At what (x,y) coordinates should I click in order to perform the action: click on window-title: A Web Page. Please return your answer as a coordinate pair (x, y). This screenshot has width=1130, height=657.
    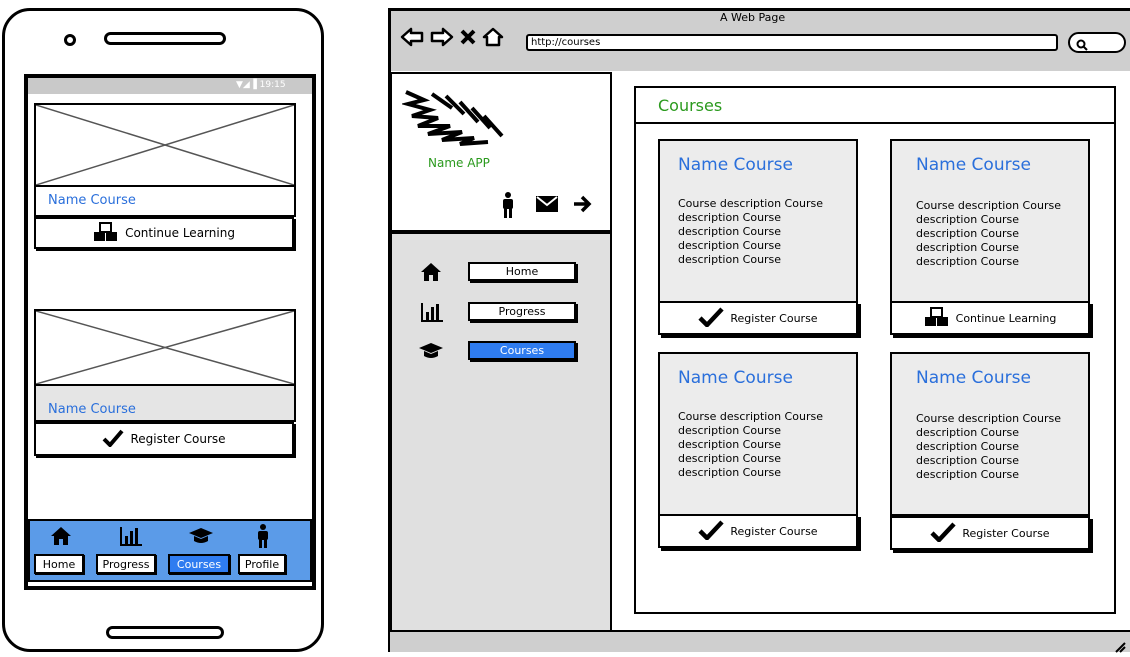
    Looking at the image, I should click on (753, 17).